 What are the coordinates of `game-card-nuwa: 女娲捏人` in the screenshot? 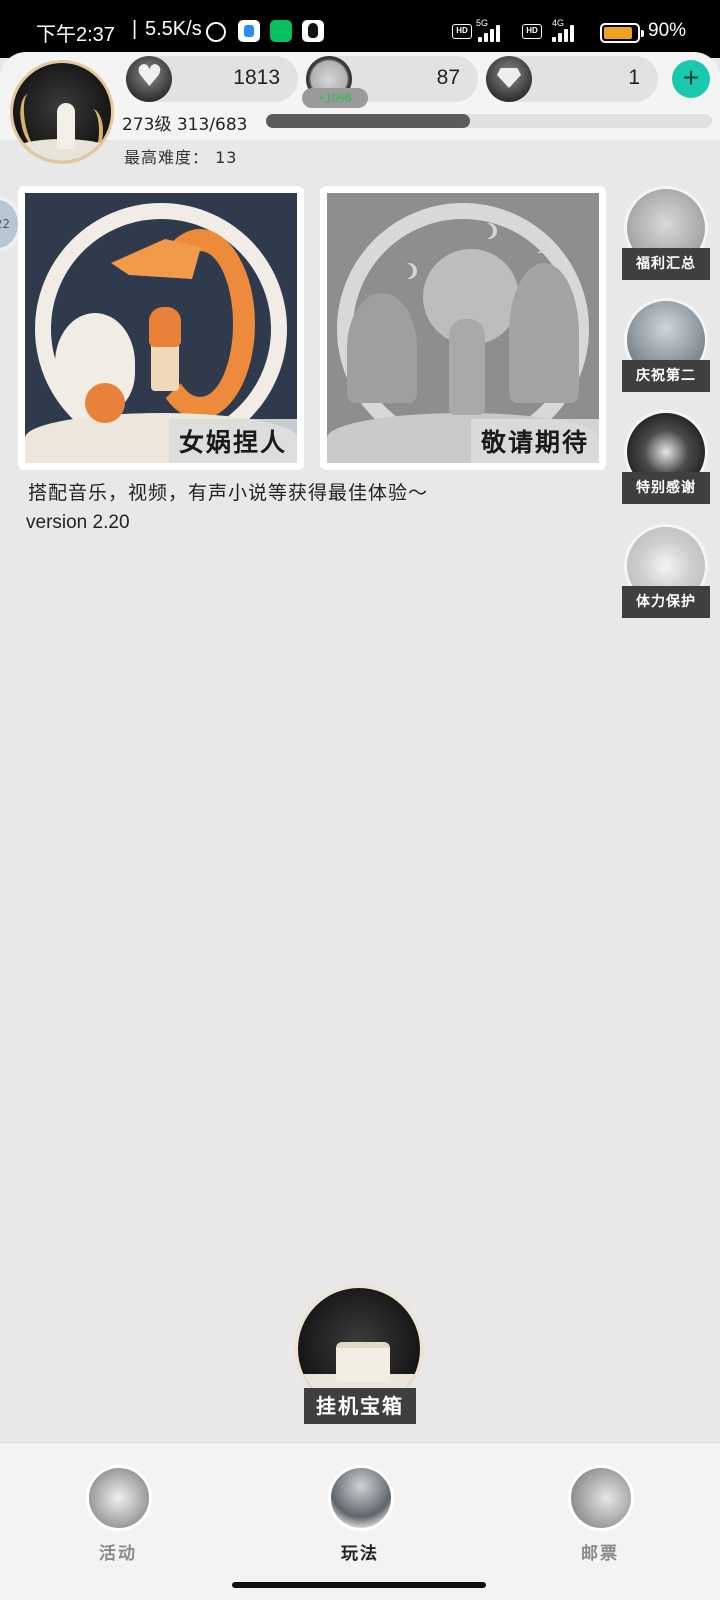 It's located at (161, 328).